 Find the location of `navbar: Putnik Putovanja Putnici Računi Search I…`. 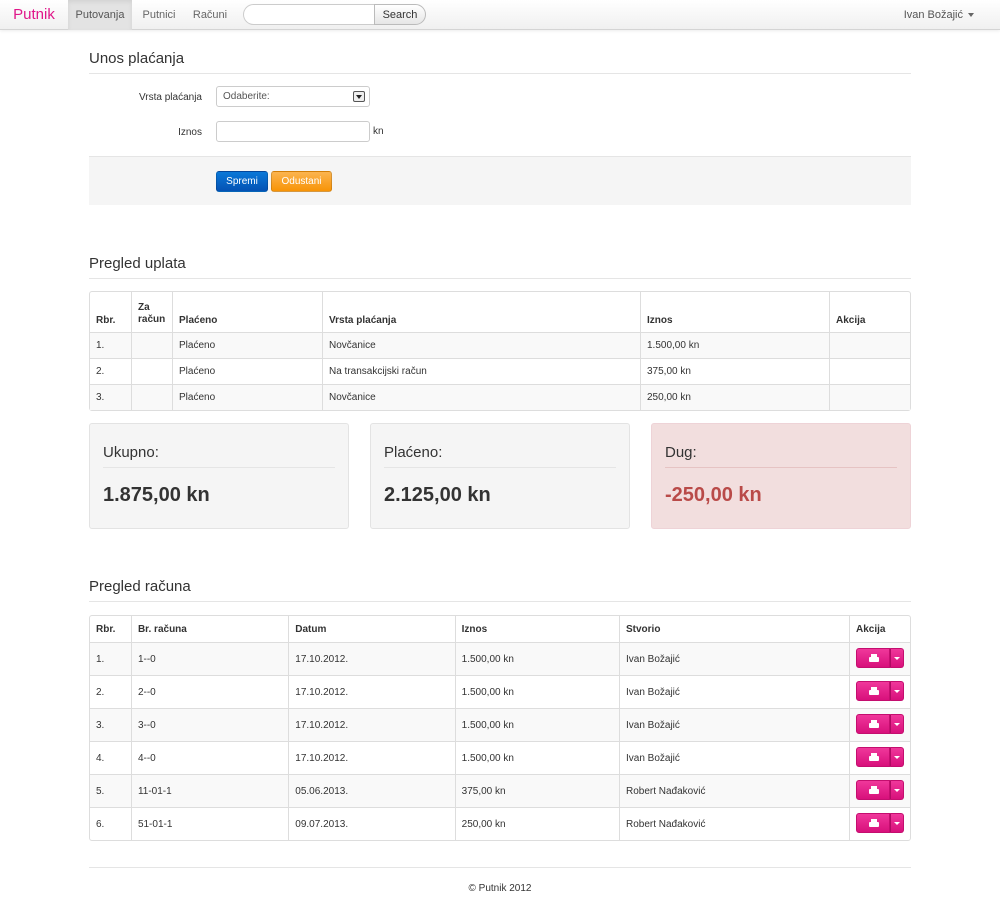

navbar: Putnik Putovanja Putnici Računi Search I… is located at coordinates (500, 15).